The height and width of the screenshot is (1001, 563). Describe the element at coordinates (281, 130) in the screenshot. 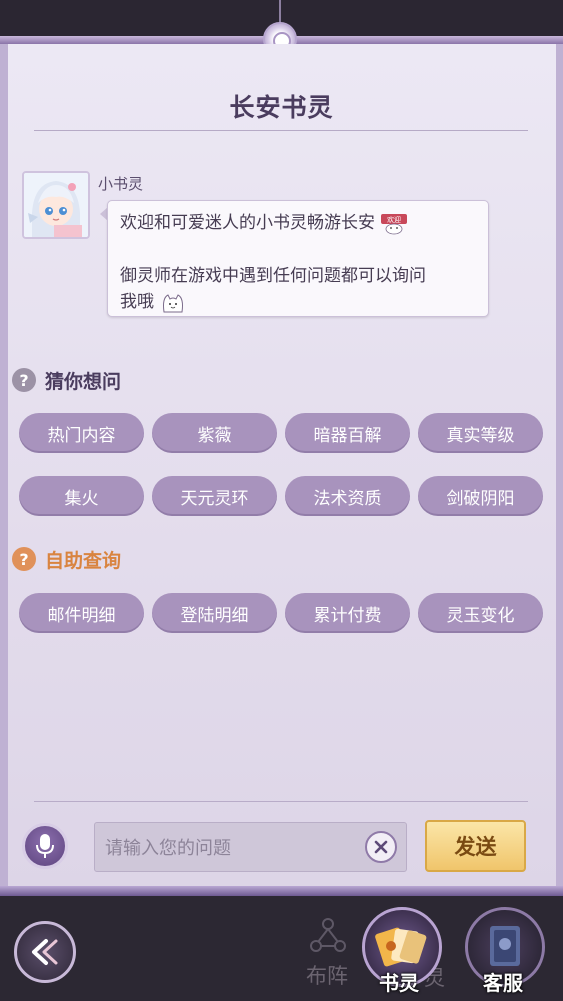

I see `title-divider` at that location.